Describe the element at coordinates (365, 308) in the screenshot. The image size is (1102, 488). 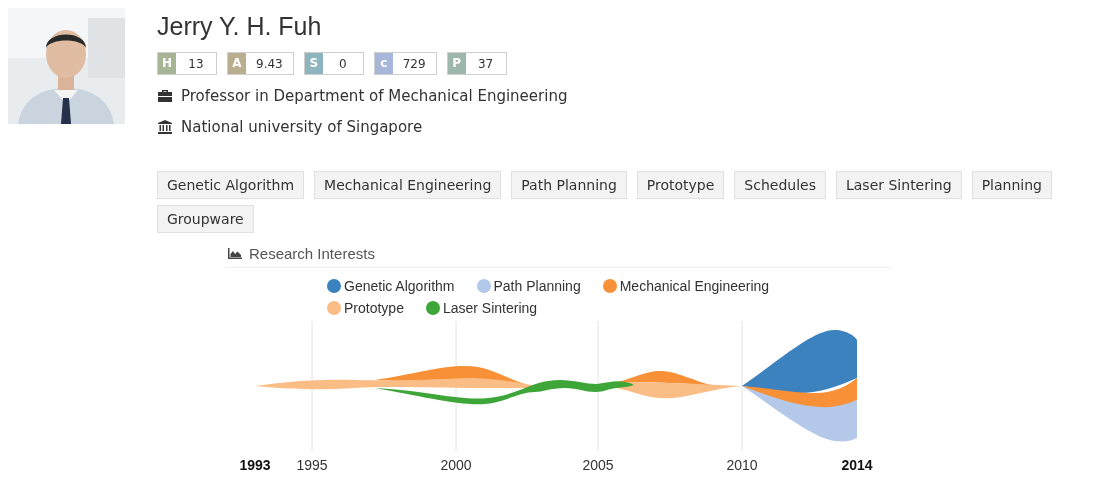
I see `legend-item: Prototype` at that location.